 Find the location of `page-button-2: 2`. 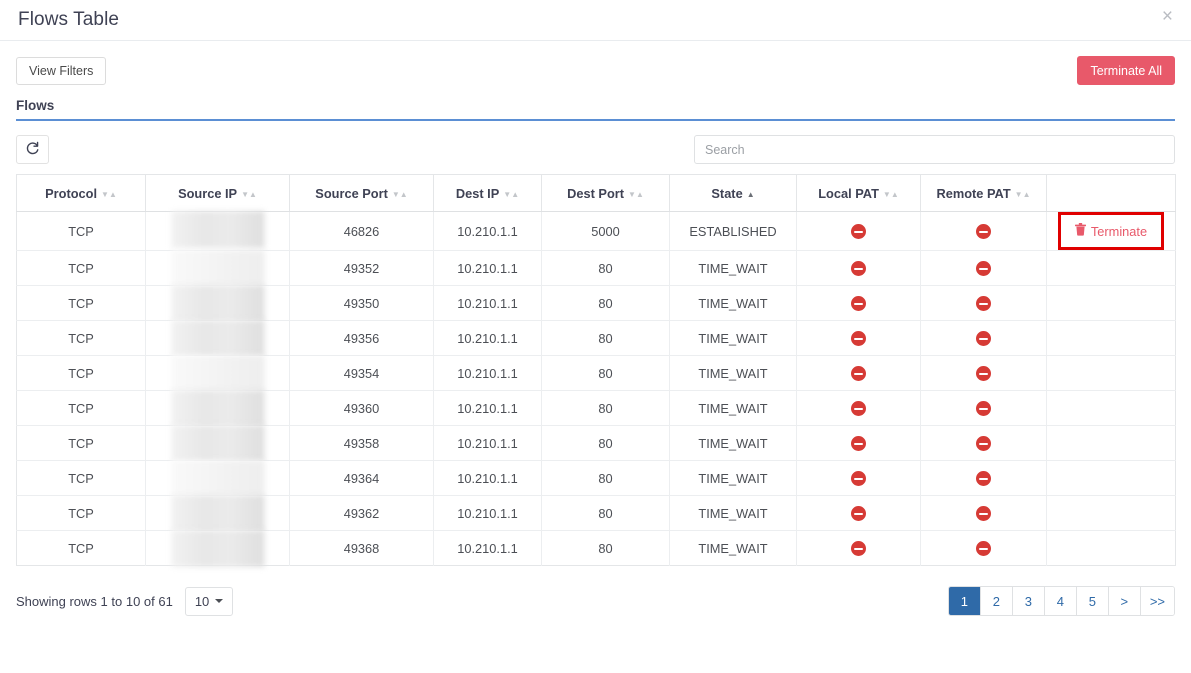

page-button-2: 2 is located at coordinates (996, 601).